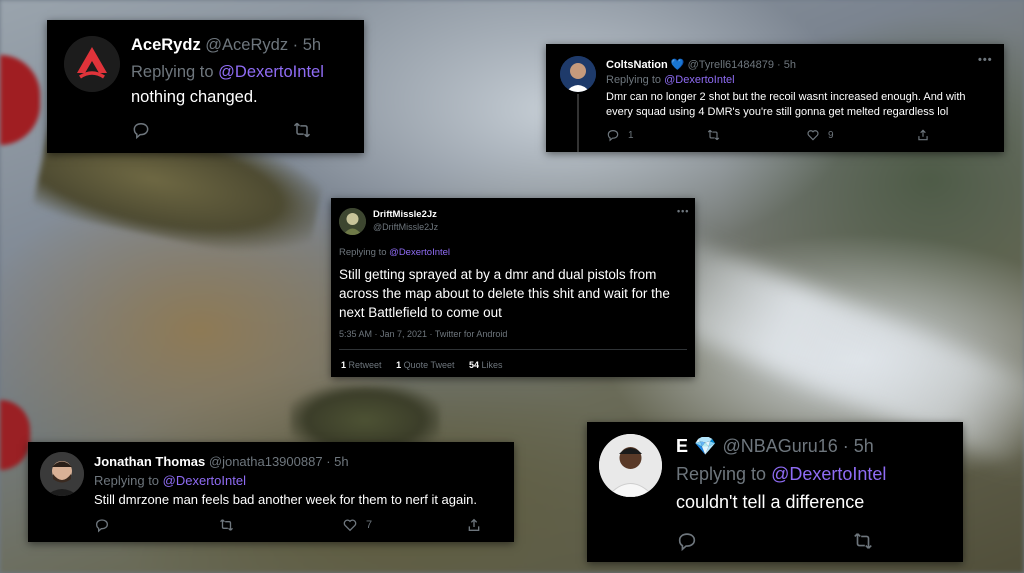 The width and height of the screenshot is (1024, 573). What do you see at coordinates (779, 446) in the screenshot?
I see `handle: @NBAGuru16` at bounding box center [779, 446].